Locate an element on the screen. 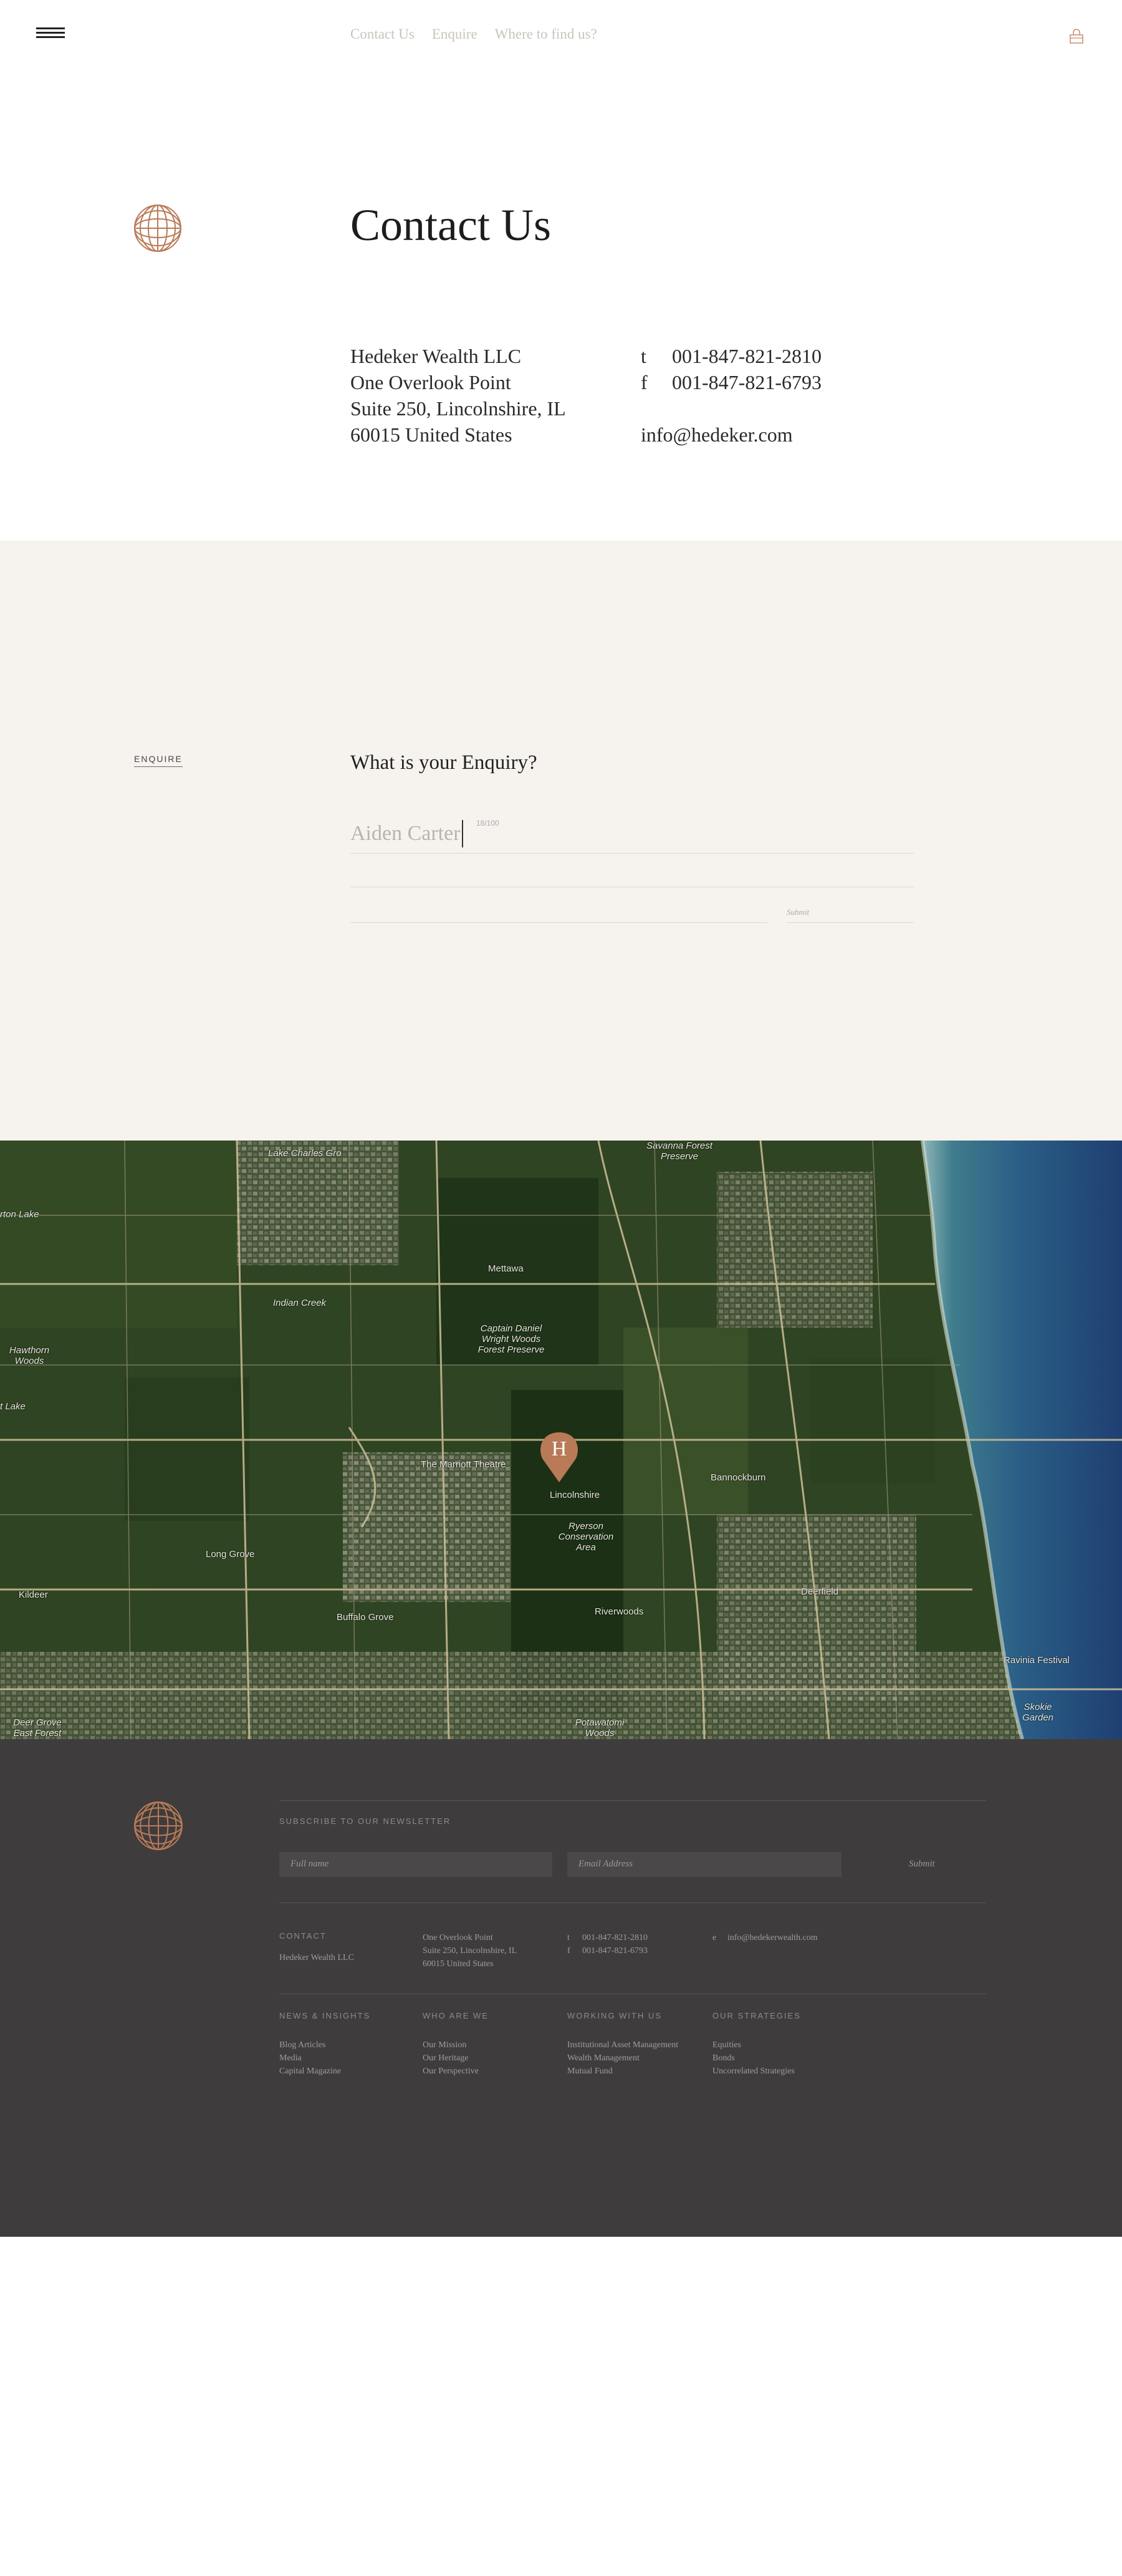 The height and width of the screenshot is (2576, 1122). footer-fax: 001-847-821-6793 is located at coordinates (615, 1951).